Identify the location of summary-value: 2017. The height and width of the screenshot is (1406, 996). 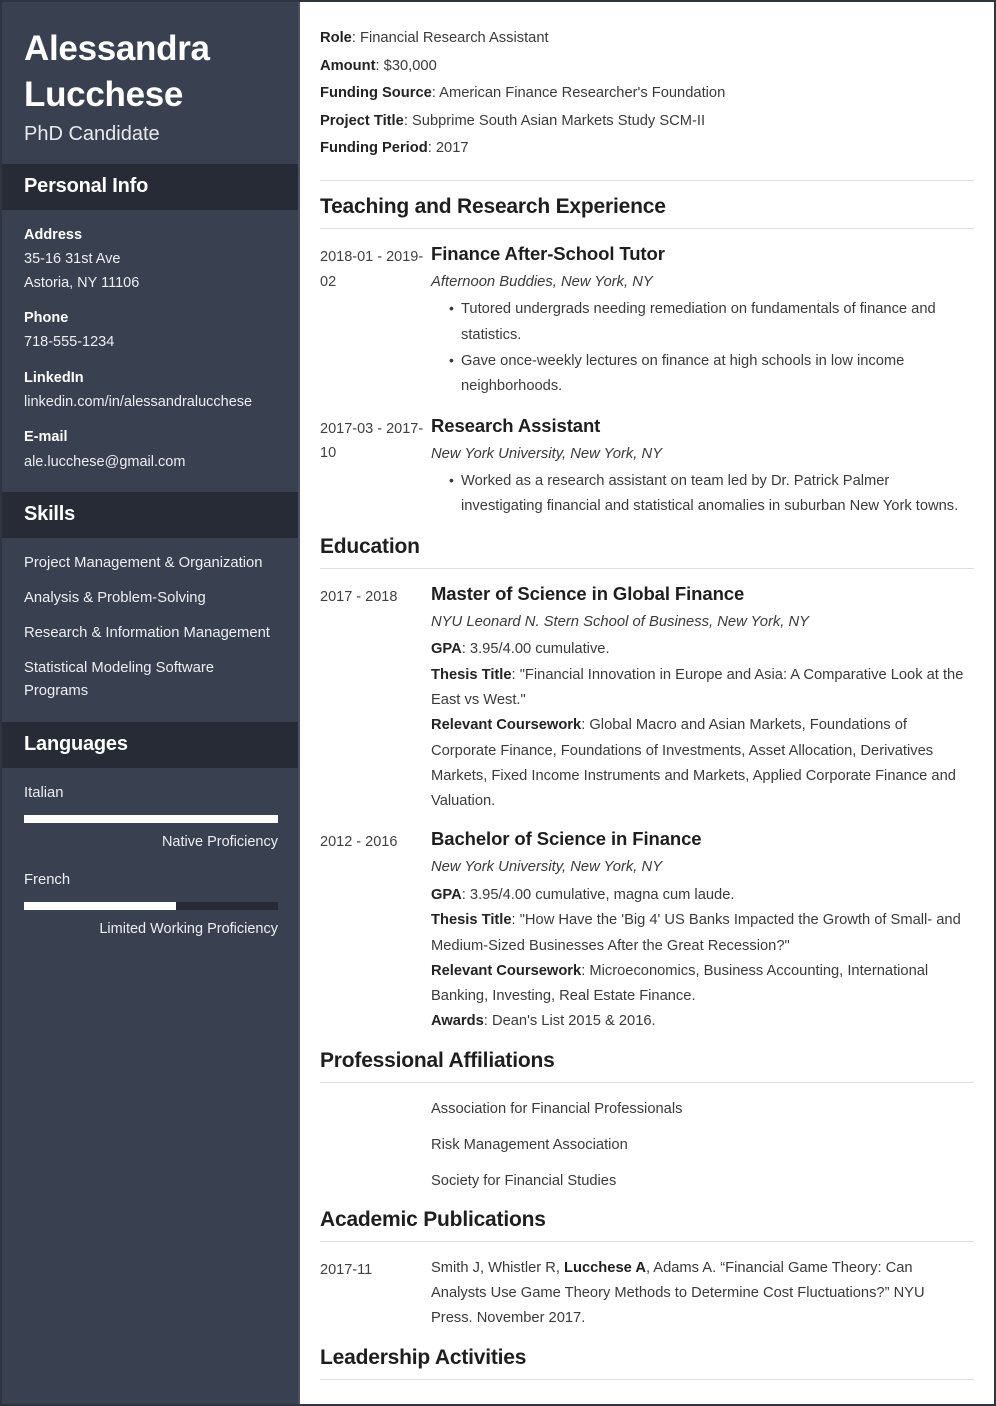
(452, 148).